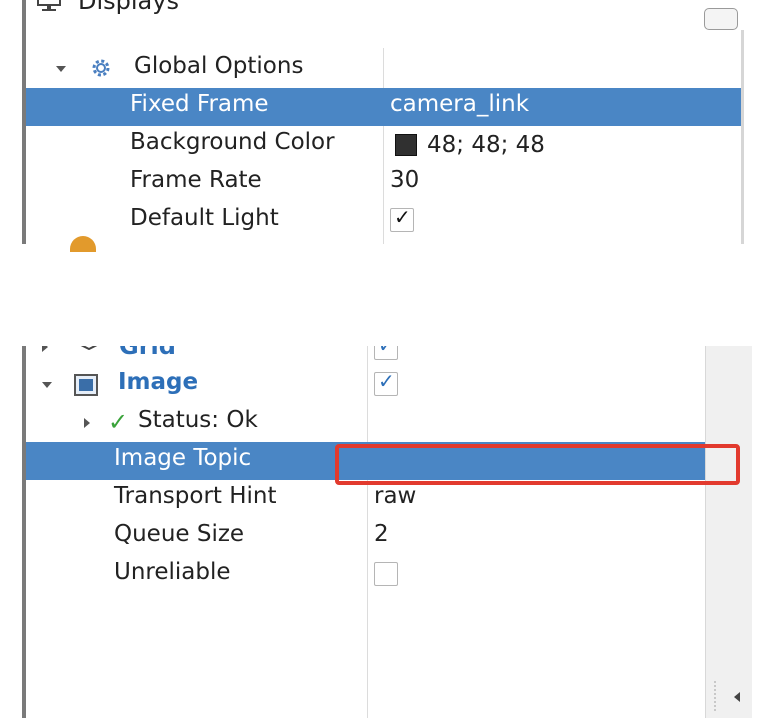 The height and width of the screenshot is (718, 762). I want to click on property-name: Queue Size, so click(179, 534).